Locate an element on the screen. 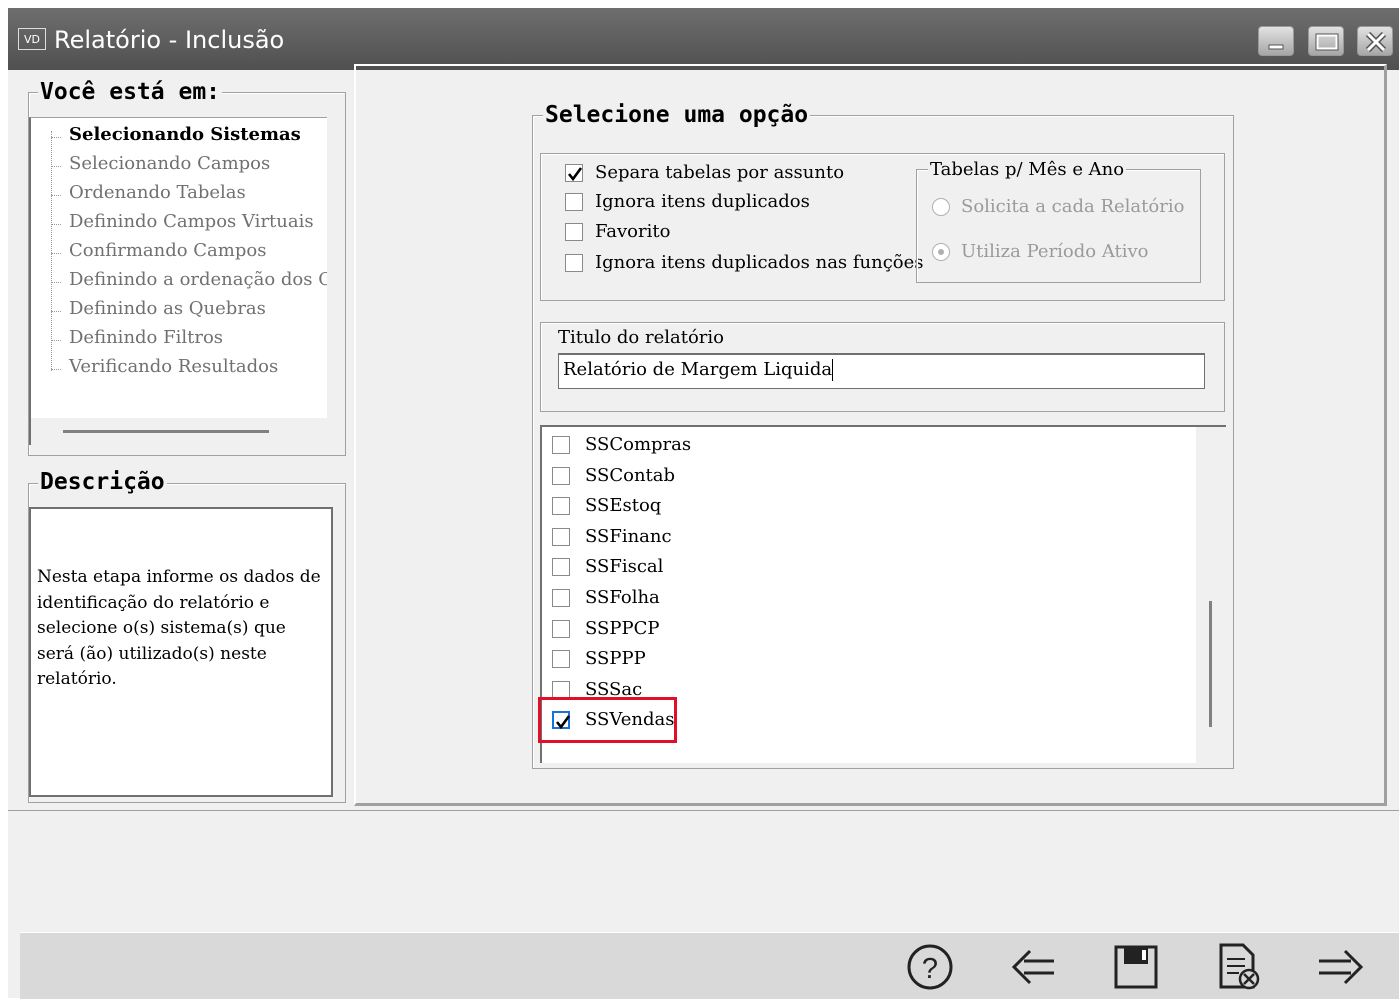  close-button is located at coordinates (1375, 41).